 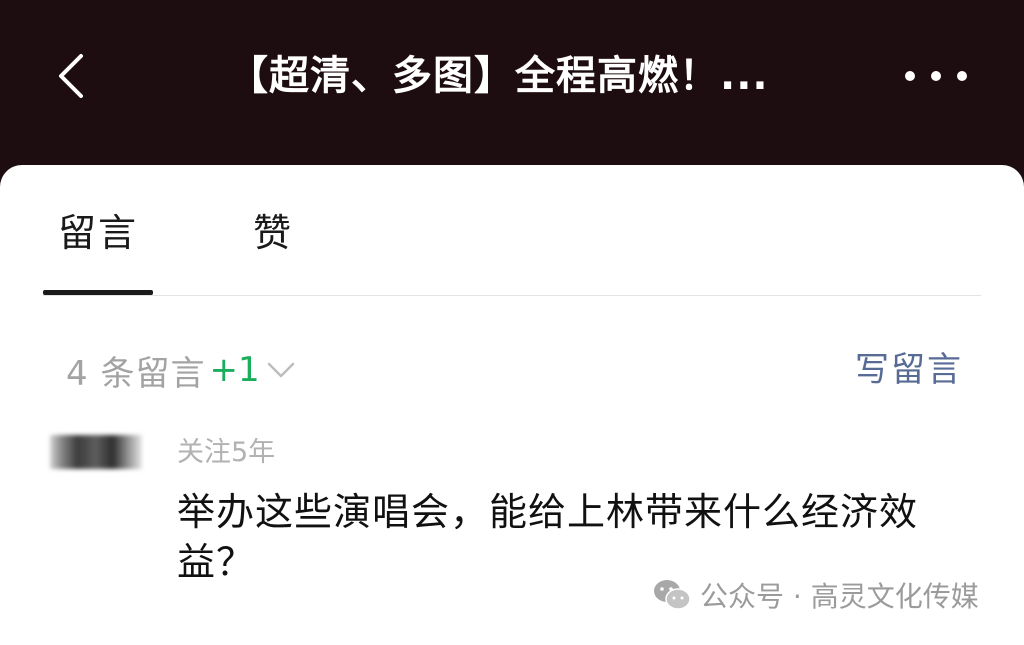 I want to click on new-comment-delta: +1, so click(x=234, y=370).